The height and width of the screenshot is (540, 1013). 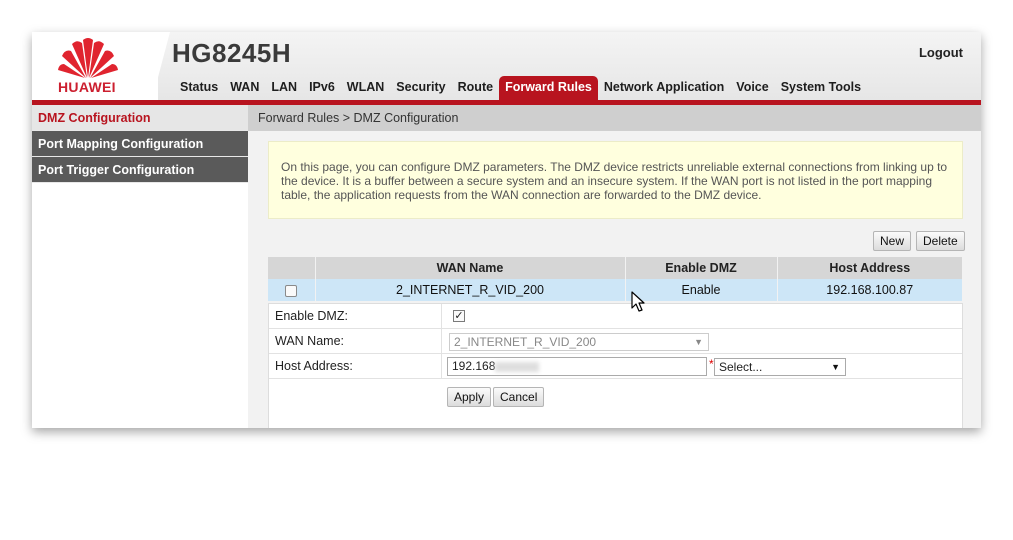 I want to click on host-address-input-value: 192.168, so click(x=474, y=366).